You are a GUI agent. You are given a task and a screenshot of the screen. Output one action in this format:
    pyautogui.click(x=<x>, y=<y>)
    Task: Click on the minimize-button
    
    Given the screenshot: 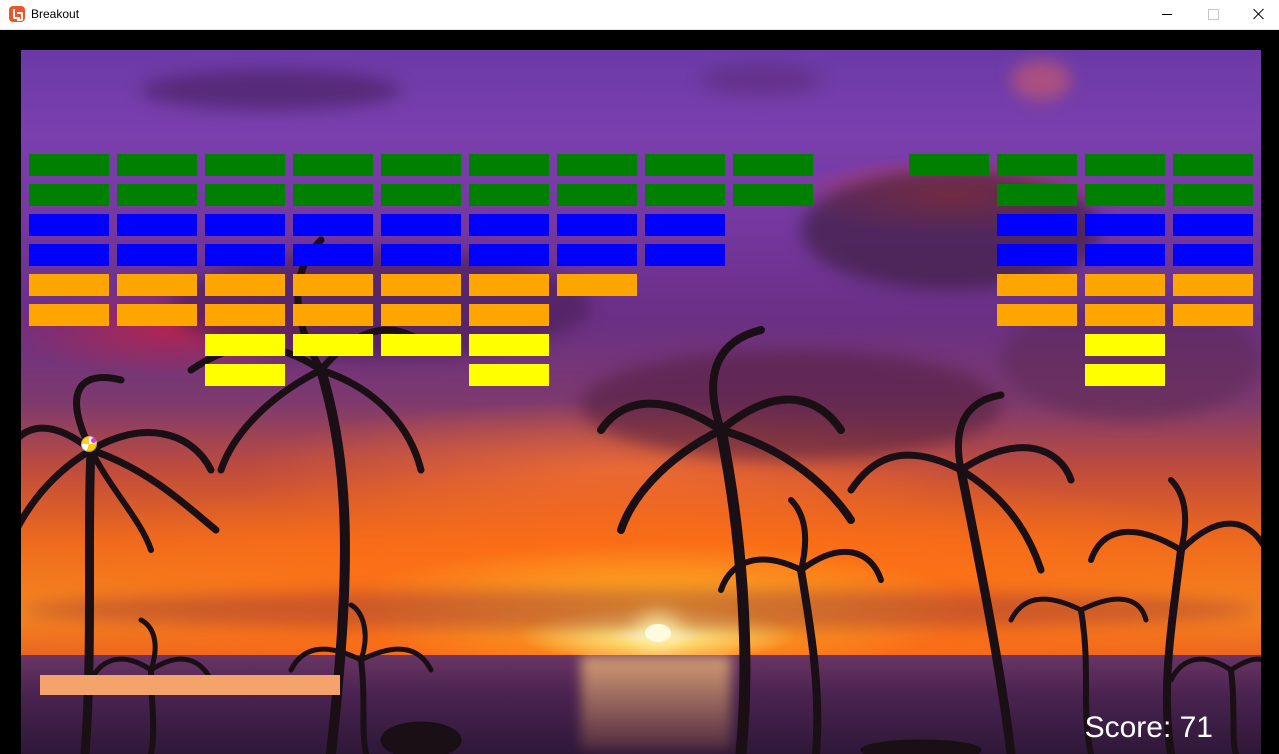 What is the action you would take?
    pyautogui.click(x=1167, y=14)
    